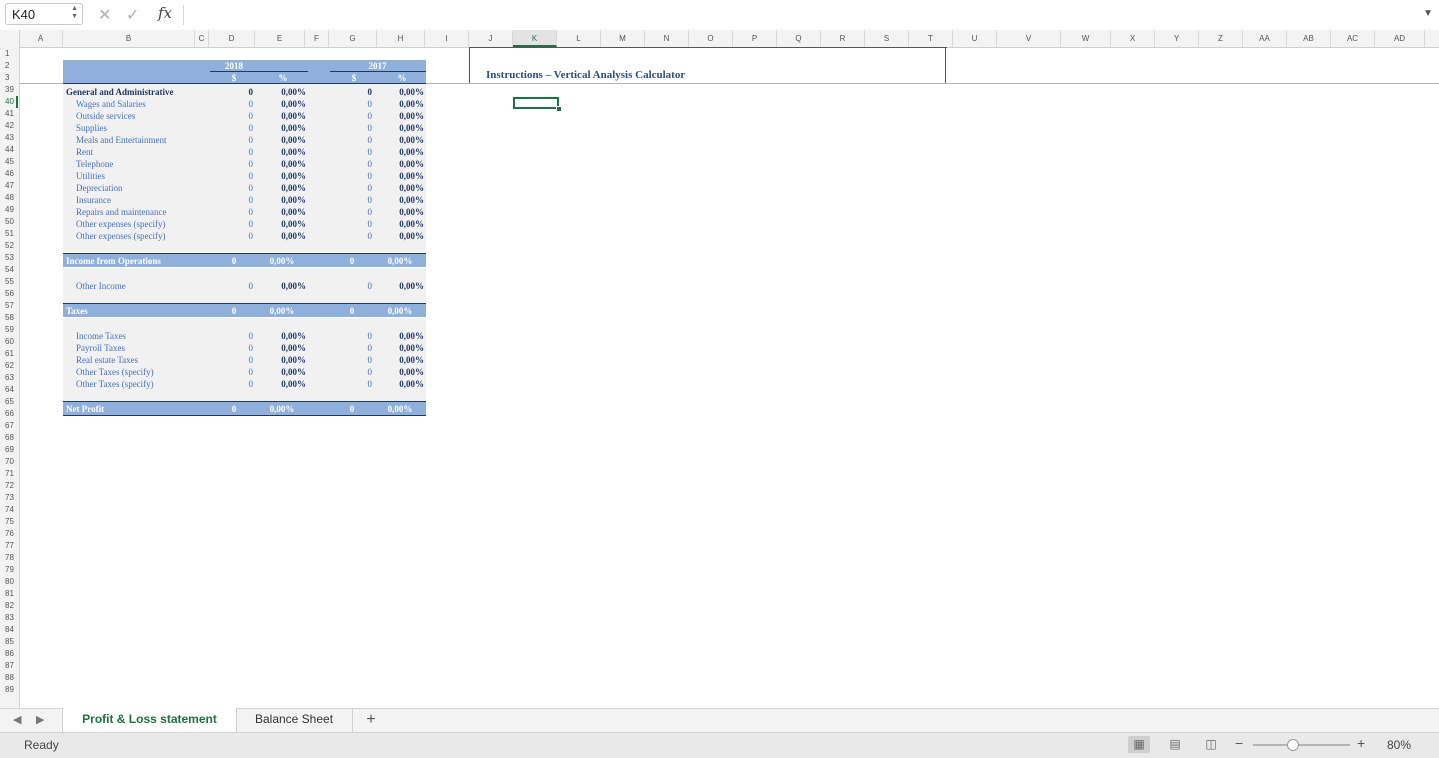 The height and width of the screenshot is (758, 1439). I want to click on row-header-1: 1, so click(9, 54).